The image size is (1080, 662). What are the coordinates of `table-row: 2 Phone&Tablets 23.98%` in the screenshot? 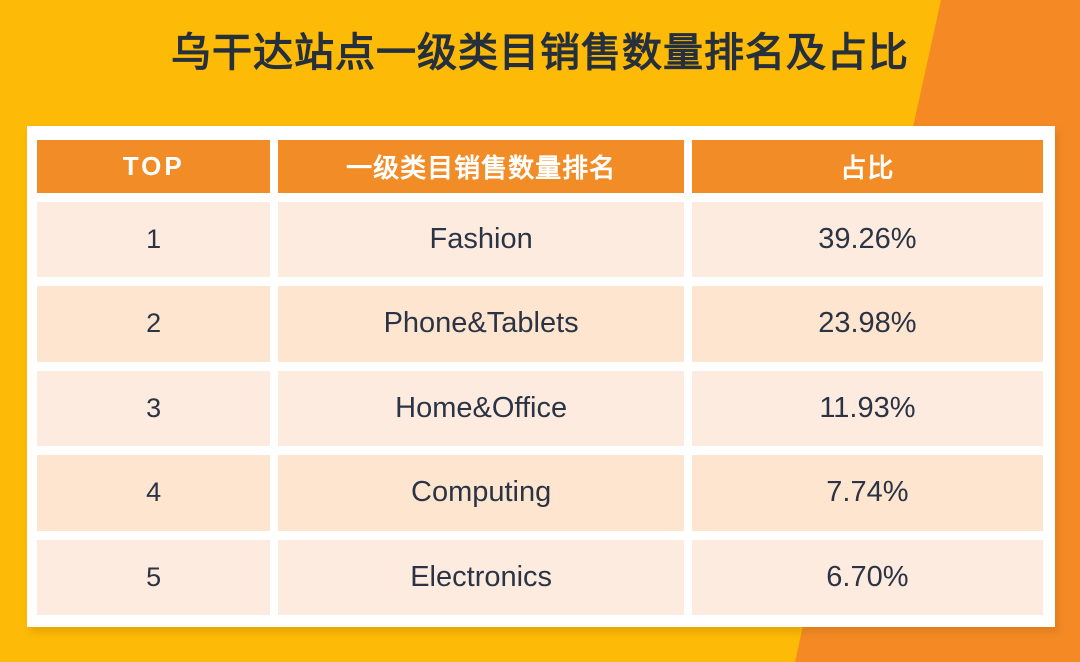 It's located at (540, 324).